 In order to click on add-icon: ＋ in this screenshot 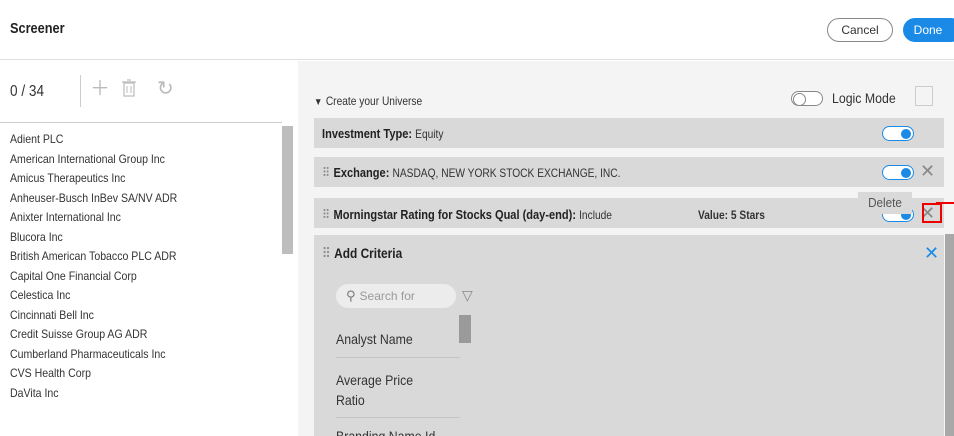, I will do `click(100, 89)`.